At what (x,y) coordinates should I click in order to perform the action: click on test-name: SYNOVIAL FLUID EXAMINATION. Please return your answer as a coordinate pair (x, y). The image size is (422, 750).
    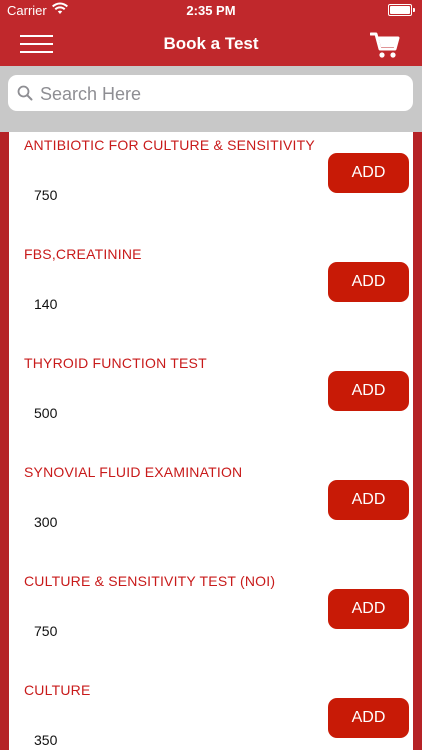
    Looking at the image, I should click on (133, 472).